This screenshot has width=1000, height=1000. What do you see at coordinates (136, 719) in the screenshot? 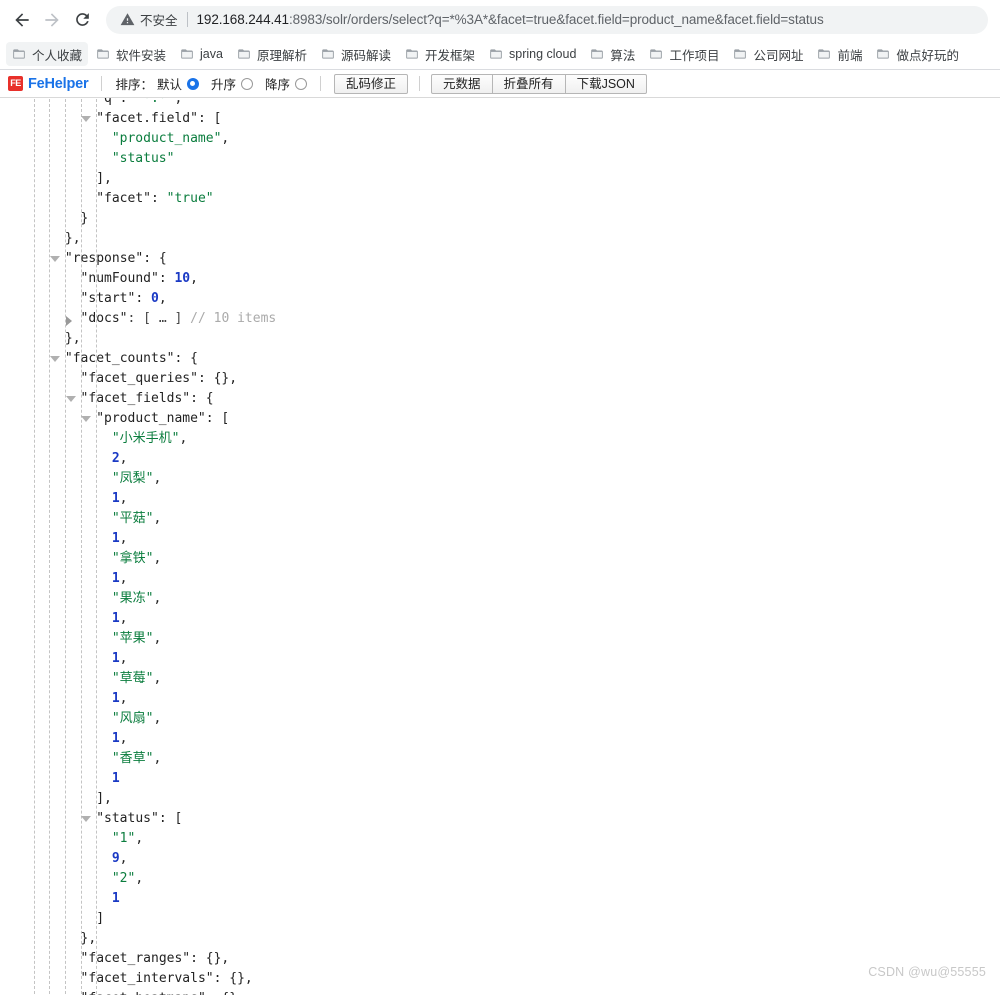
I see `json-line-content: "风扇",` at bounding box center [136, 719].